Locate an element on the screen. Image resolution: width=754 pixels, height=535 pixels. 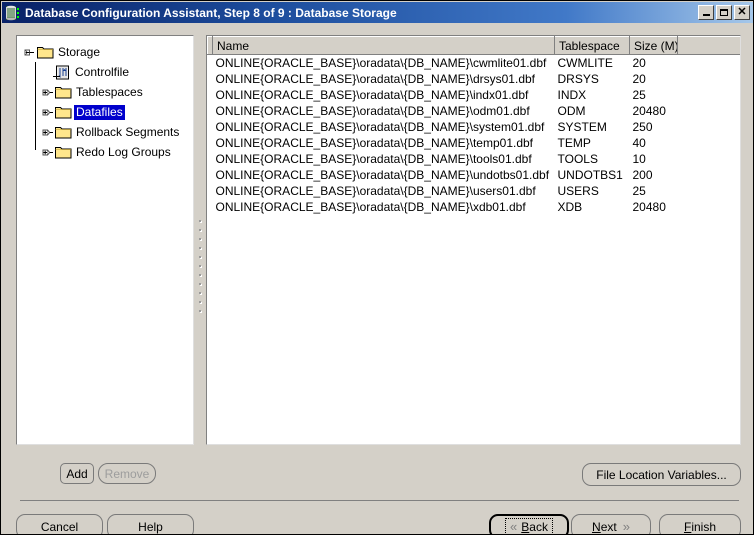
cell-tablespace: CWMLITE is located at coordinates (592, 62).